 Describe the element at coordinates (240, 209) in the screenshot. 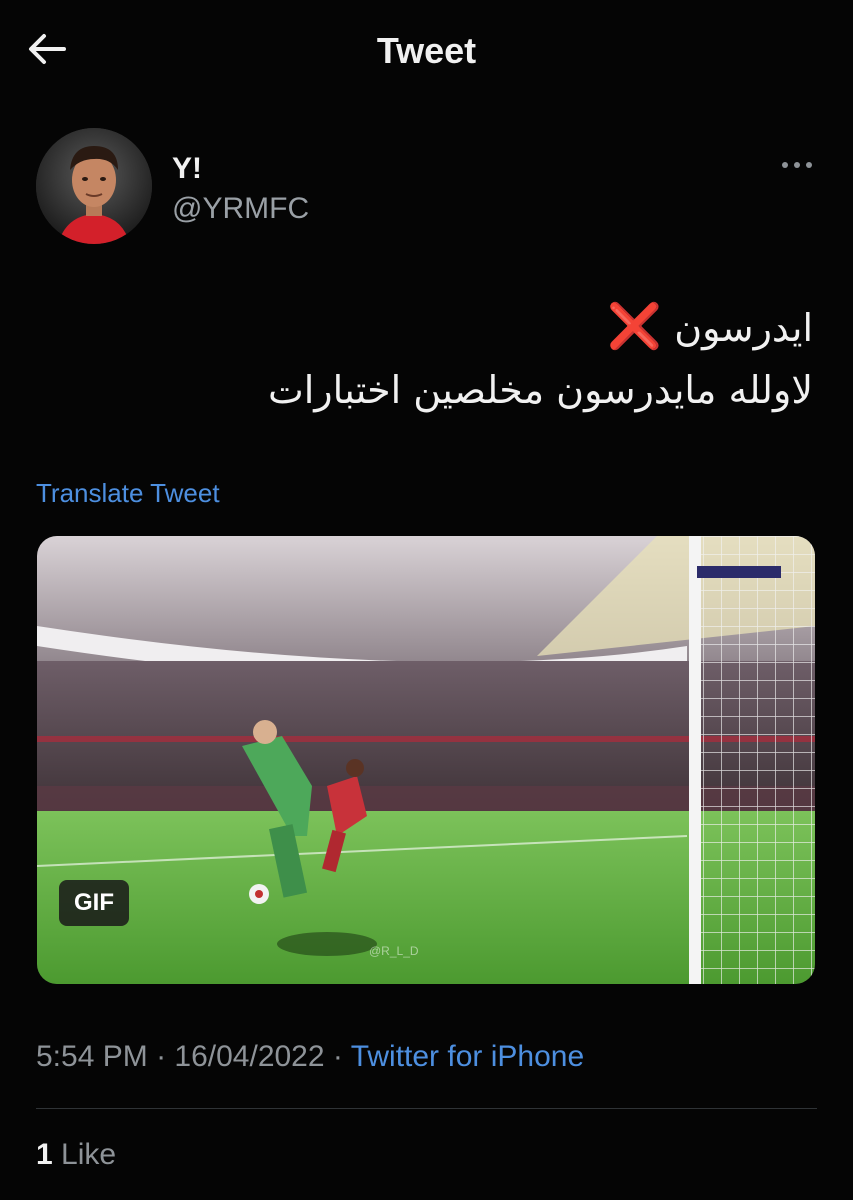

I see `author-handle: @YRMFC` at that location.